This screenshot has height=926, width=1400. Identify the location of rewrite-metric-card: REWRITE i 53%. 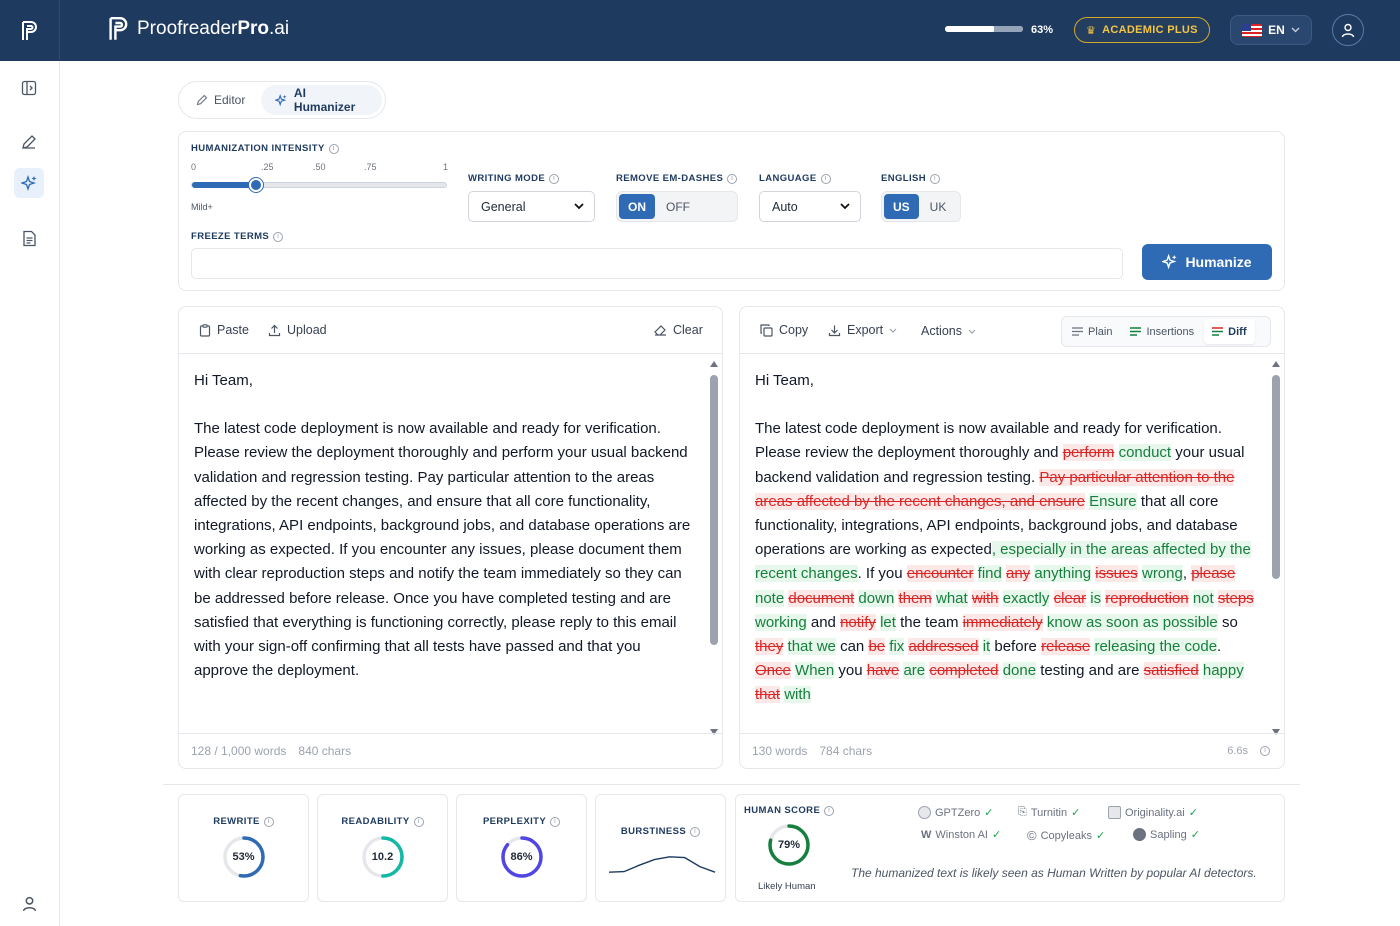
(243, 848).